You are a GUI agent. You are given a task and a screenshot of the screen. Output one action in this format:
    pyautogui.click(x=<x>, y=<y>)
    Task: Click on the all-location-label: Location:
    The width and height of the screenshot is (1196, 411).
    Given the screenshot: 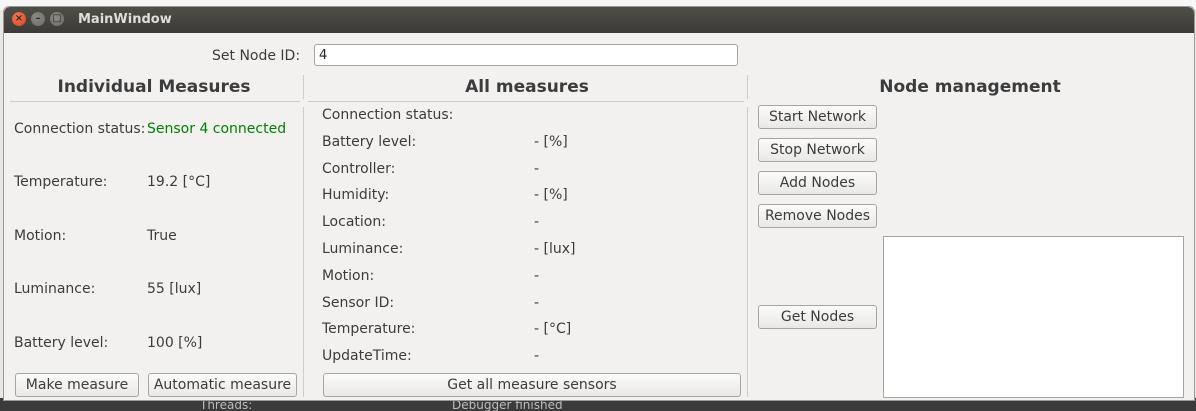 What is the action you would take?
    pyautogui.click(x=354, y=222)
    